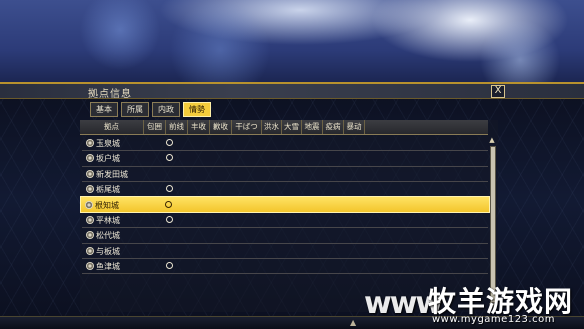  Describe the element at coordinates (474, 303) in the screenshot. I see `site-watermark: www 牧羊游戏网 www.mygame123.com` at that location.